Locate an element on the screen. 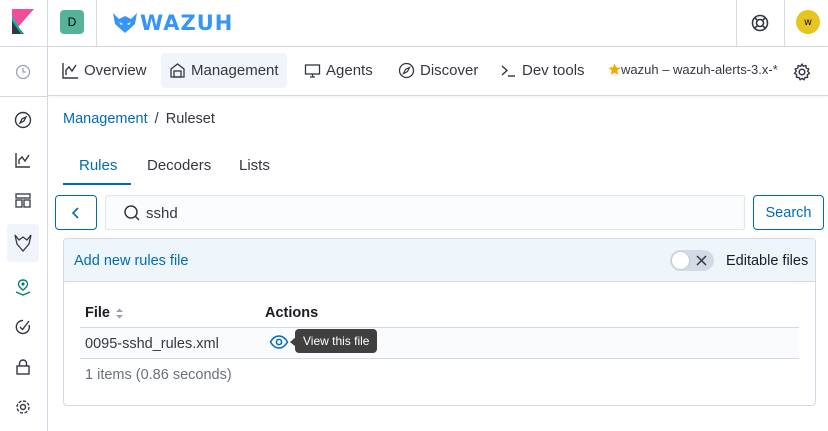 The height and width of the screenshot is (431, 828). visualize-chart-icon is located at coordinates (23, 160).